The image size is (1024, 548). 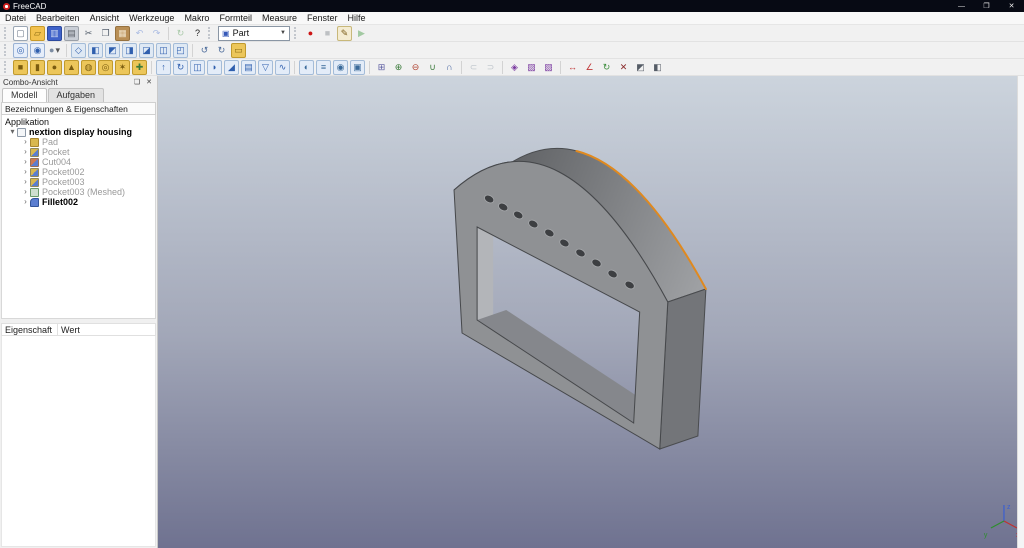 I want to click on part-cone-icon: ▲, so click(x=71, y=67).